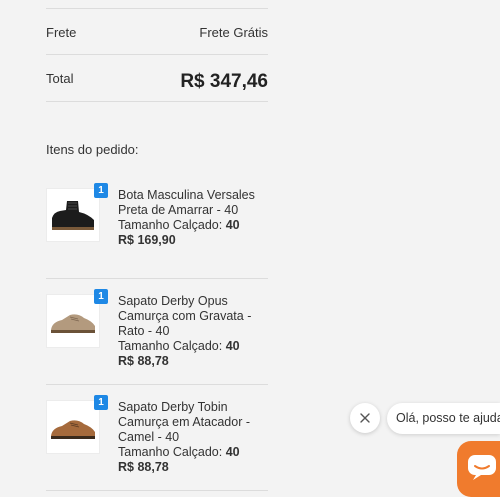 The height and width of the screenshot is (497, 500). I want to click on shipping-label: Frete, so click(61, 32).